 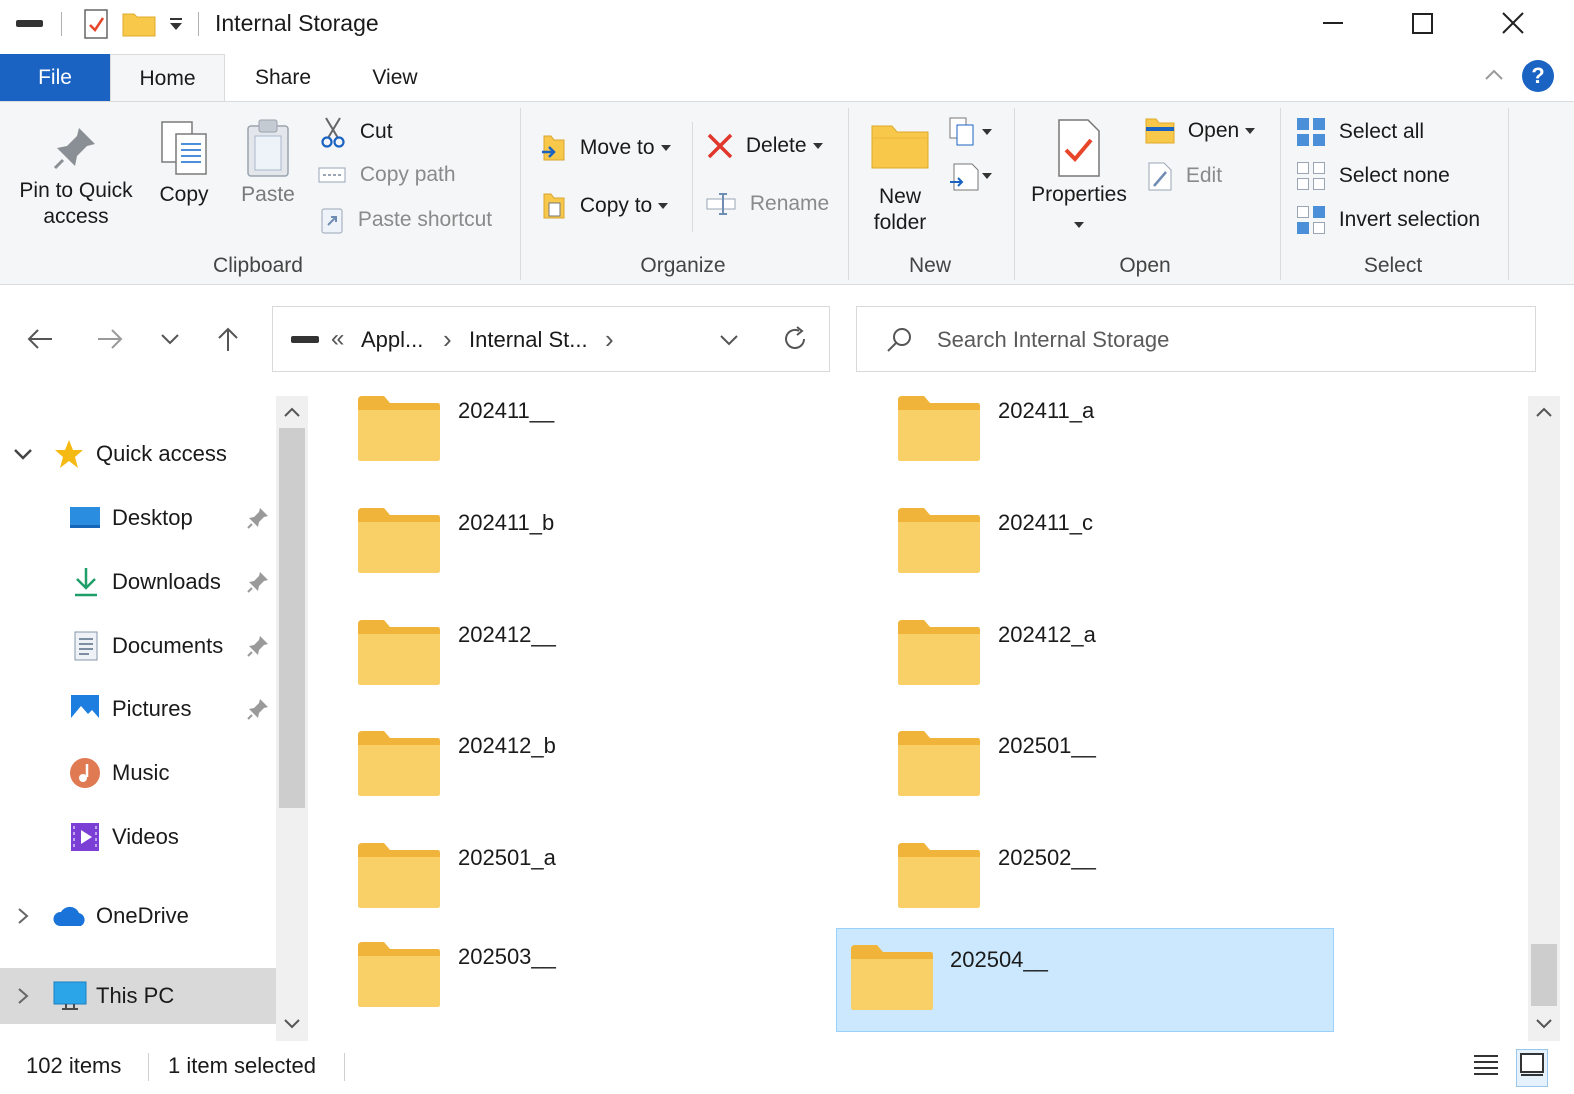 I want to click on select-none-button: Select none, so click(x=1372, y=176).